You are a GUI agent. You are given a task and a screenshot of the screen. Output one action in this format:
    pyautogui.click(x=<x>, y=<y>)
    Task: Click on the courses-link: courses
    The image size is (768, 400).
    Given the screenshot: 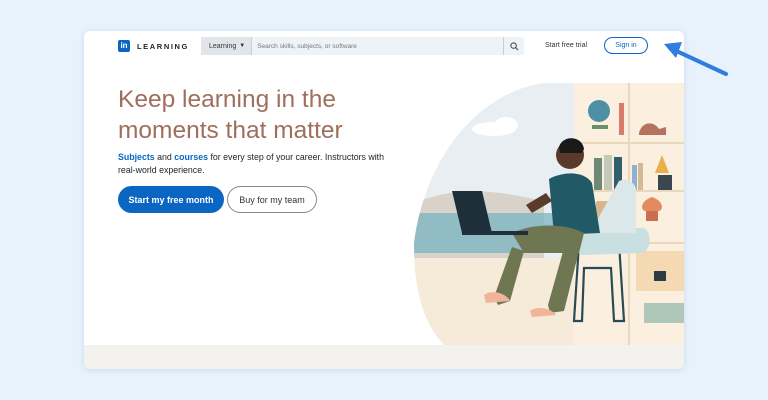 What is the action you would take?
    pyautogui.click(x=191, y=157)
    